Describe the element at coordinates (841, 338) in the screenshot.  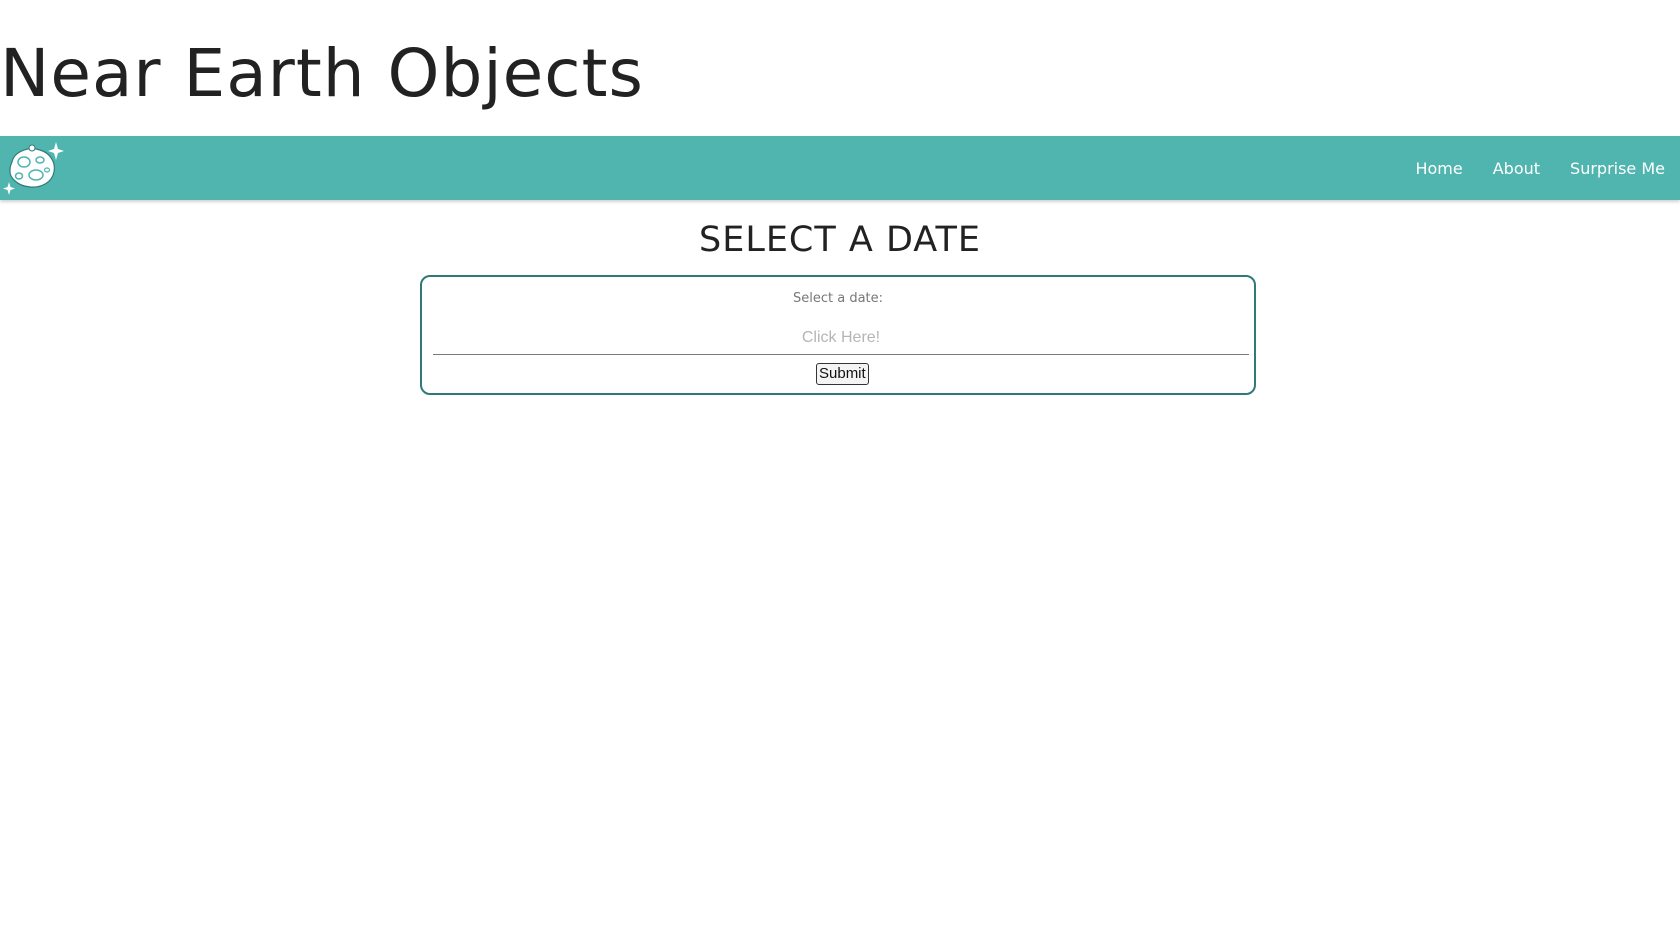
I see `date-input` at that location.